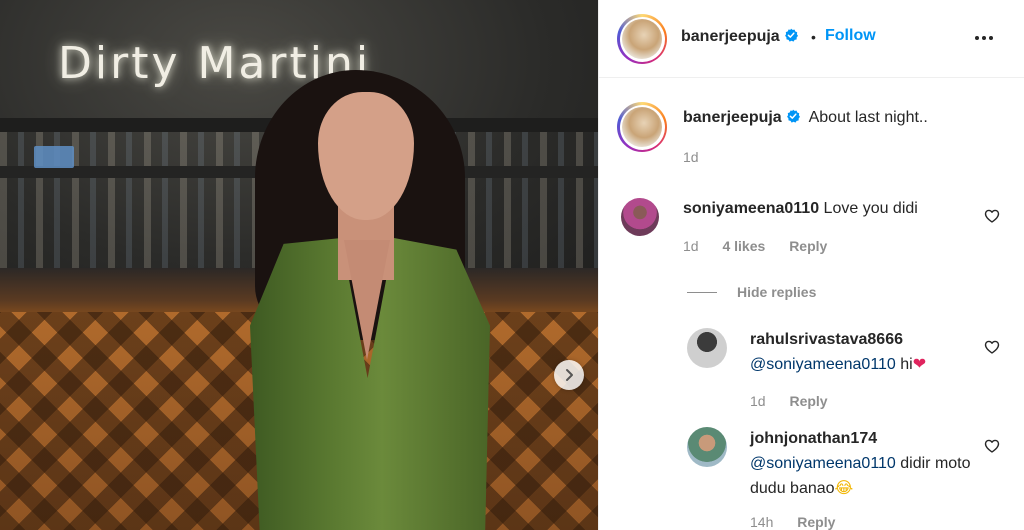 This screenshot has width=1024, height=530. I want to click on reply-username: rahulsrivastava8666, so click(826, 340).